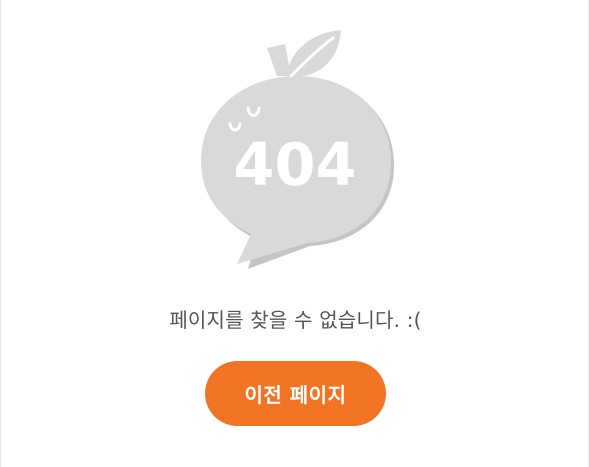  What do you see at coordinates (295, 320) in the screenshot?
I see `not-found-message: 페이지를 찾을 수 없습니다. :(` at bounding box center [295, 320].